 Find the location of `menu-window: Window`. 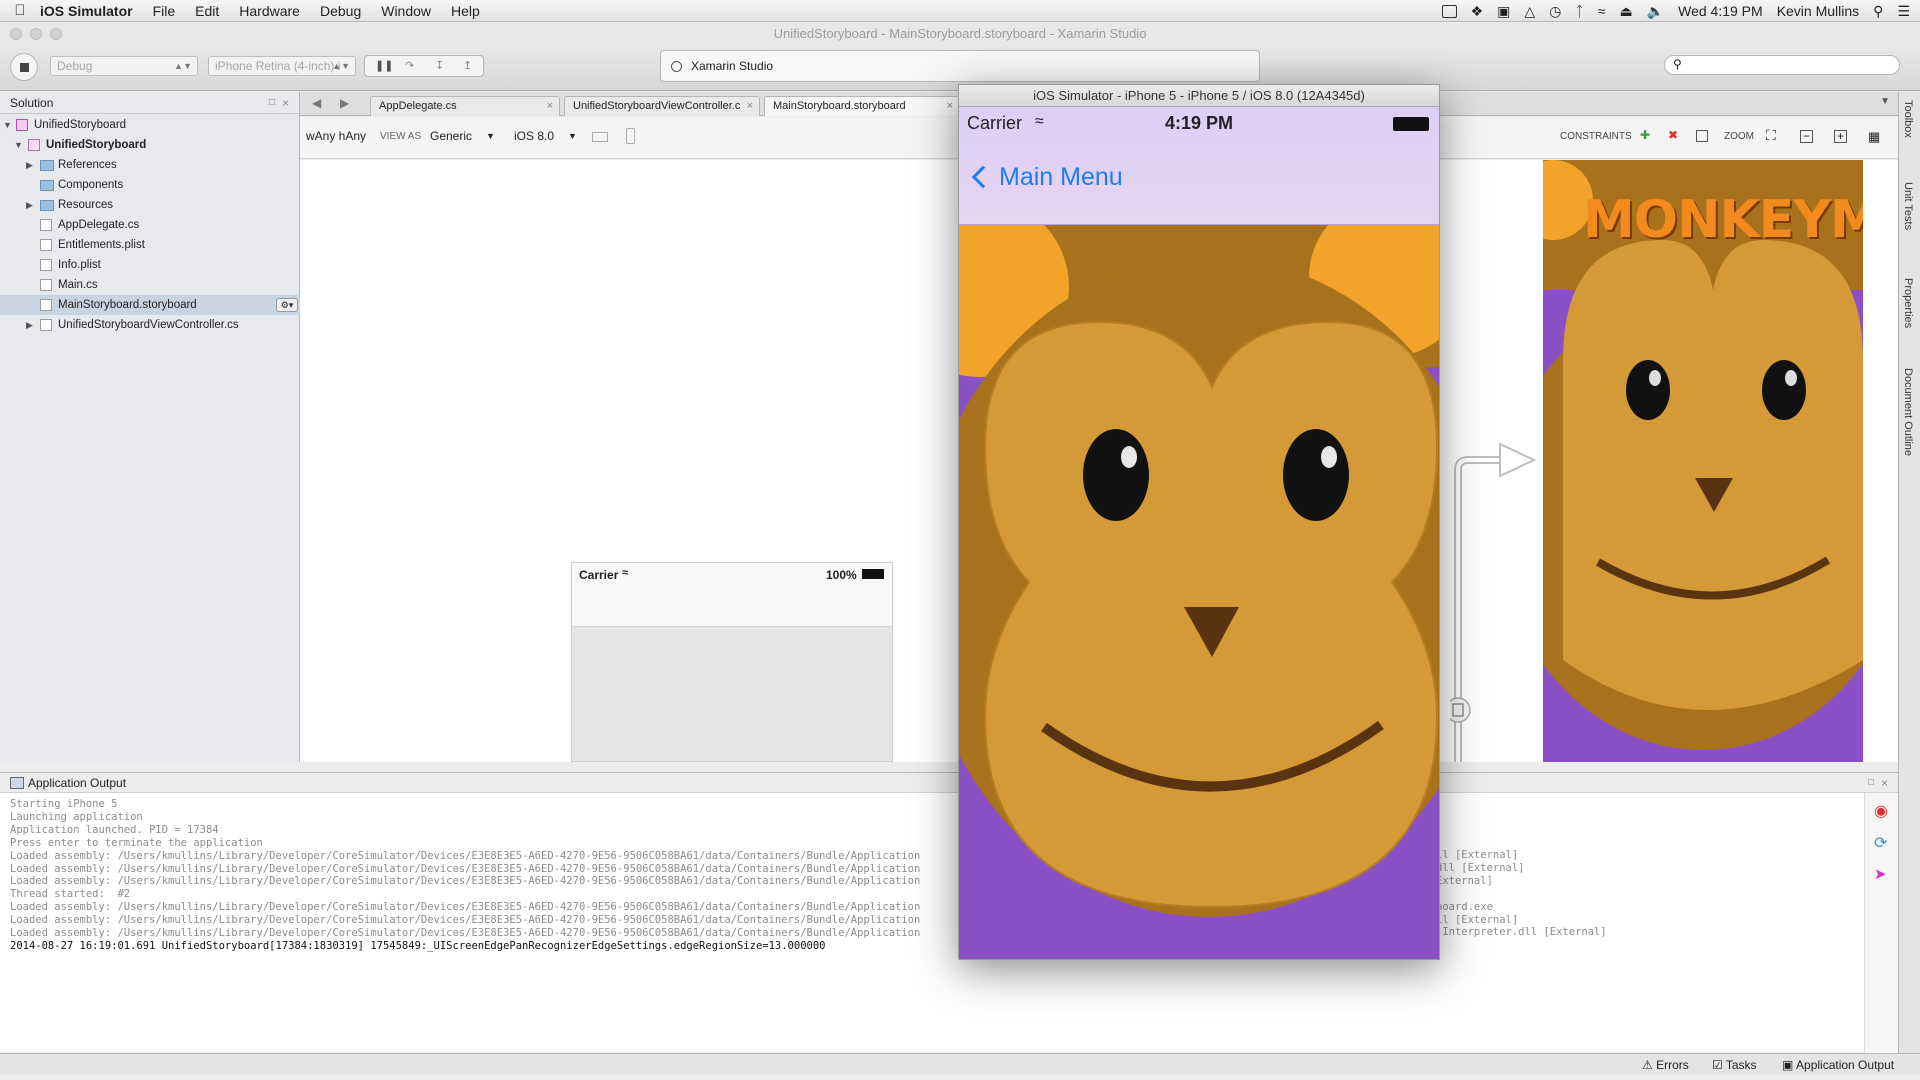

menu-window: Window is located at coordinates (406, 11).